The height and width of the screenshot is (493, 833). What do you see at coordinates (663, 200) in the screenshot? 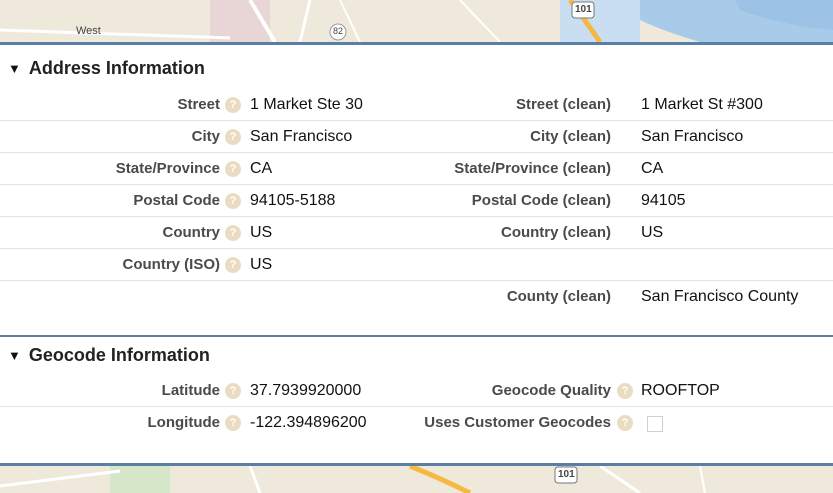
I see `postal-code-clean-value: 94105` at bounding box center [663, 200].